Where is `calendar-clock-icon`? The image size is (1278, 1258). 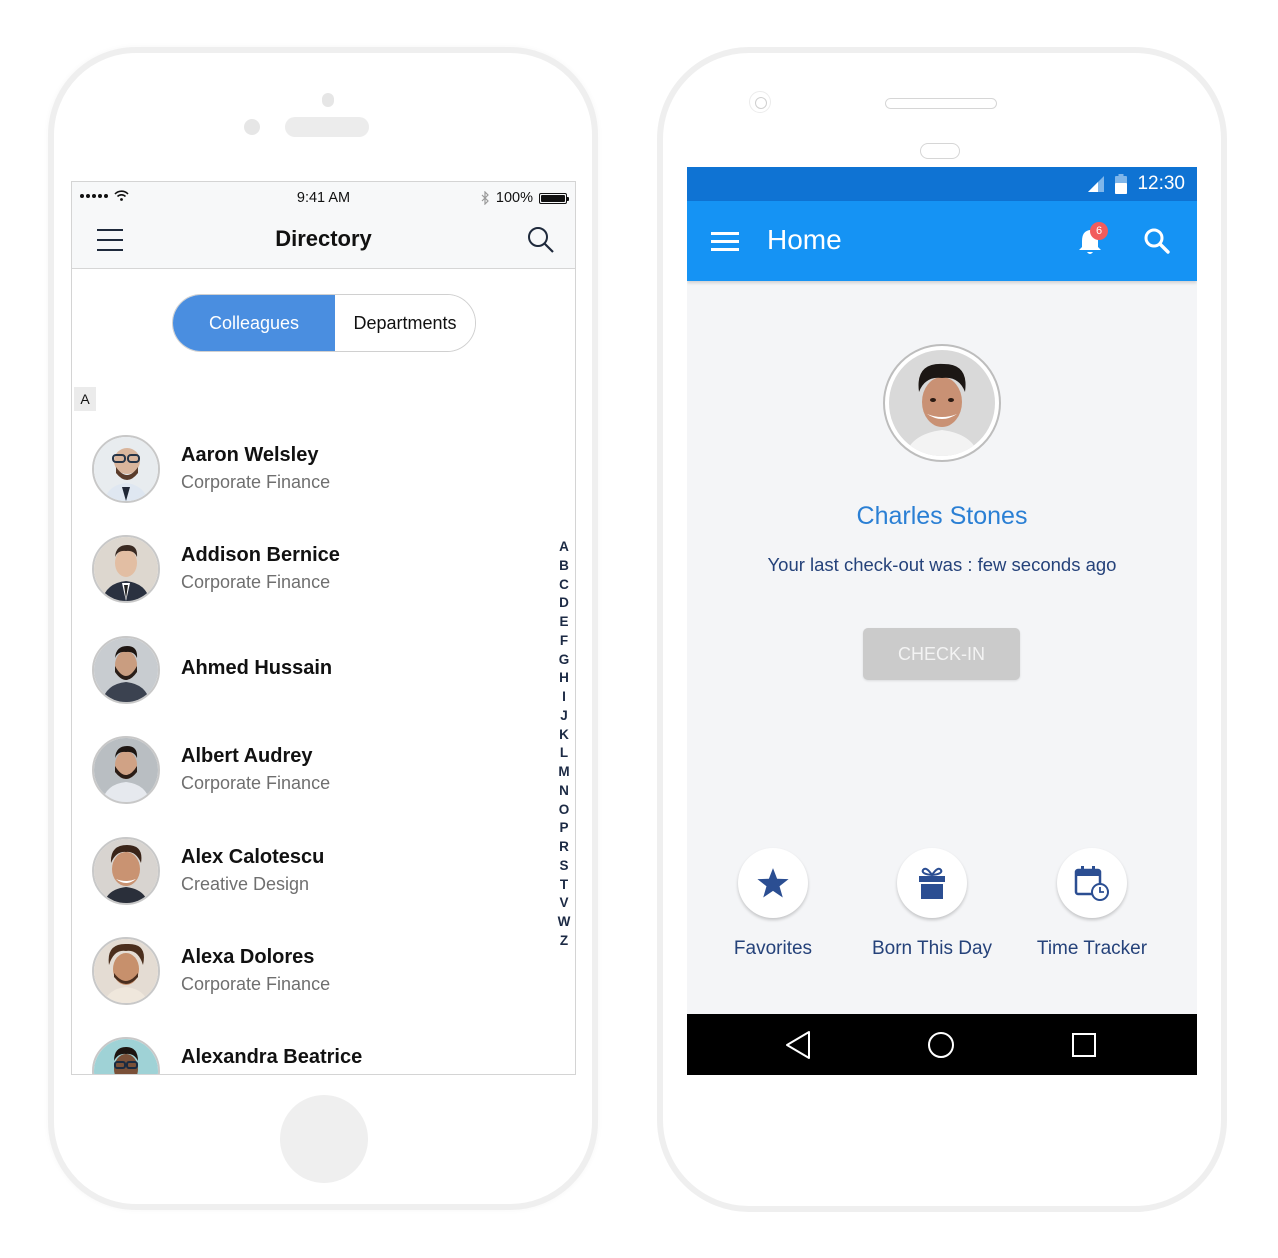 calendar-clock-icon is located at coordinates (1091, 883).